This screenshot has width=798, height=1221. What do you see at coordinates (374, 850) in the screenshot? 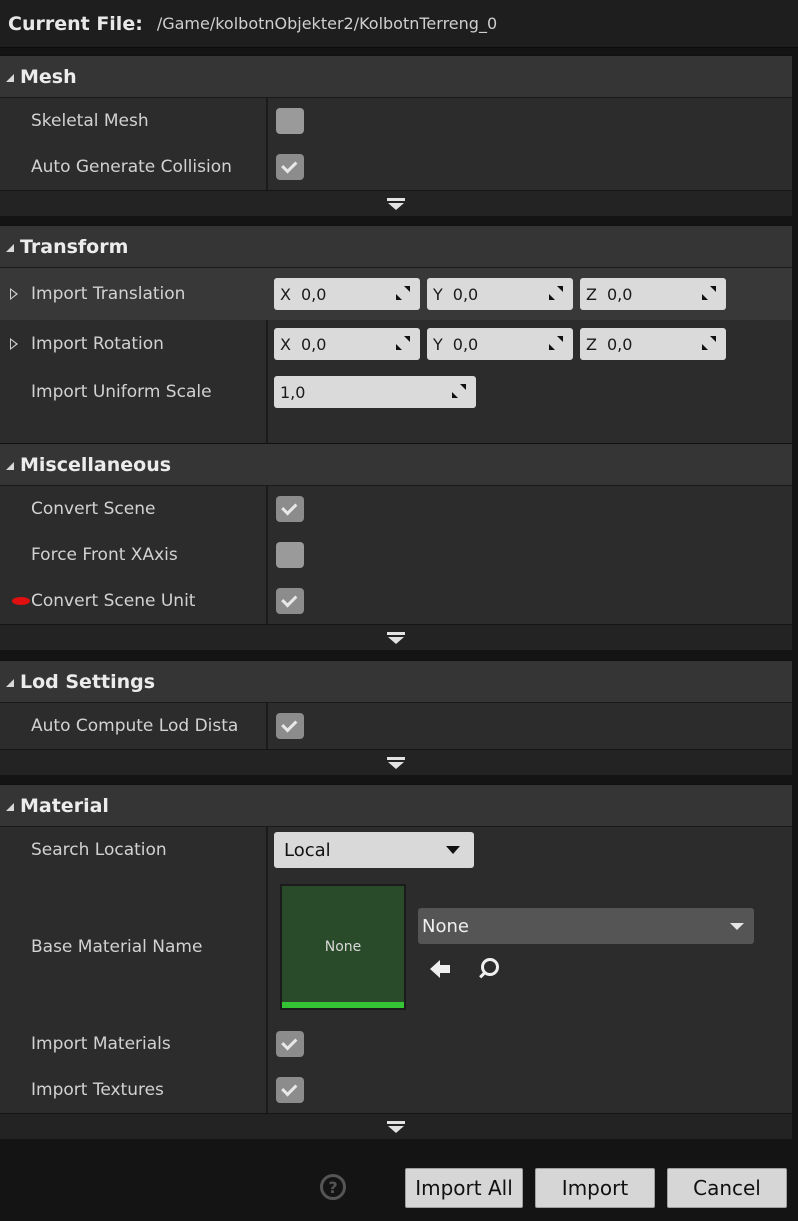
I see `search-location-dropdown: Local` at bounding box center [374, 850].